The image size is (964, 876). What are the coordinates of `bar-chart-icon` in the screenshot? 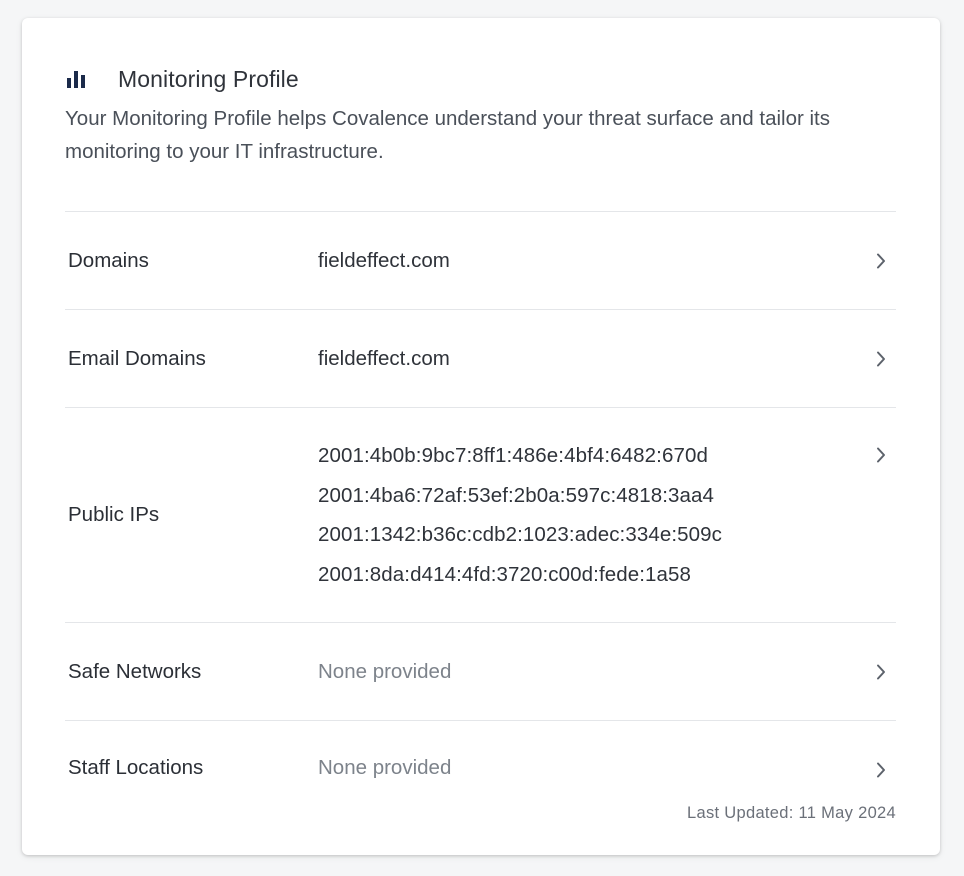 It's located at (77, 79).